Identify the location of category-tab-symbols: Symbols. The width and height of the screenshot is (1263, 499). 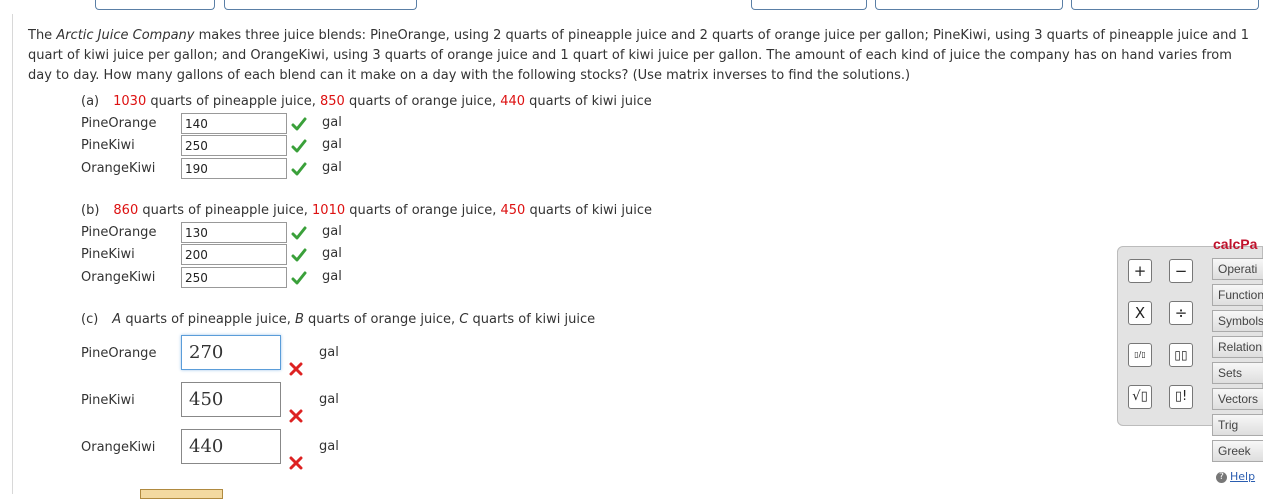
(1237, 321).